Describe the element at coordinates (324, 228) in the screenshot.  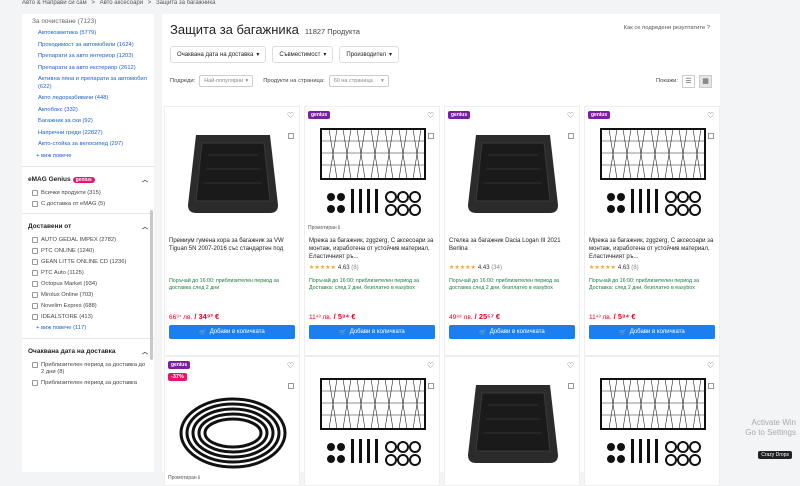
I see `promoted-label: Промотиран ℹ` at that location.